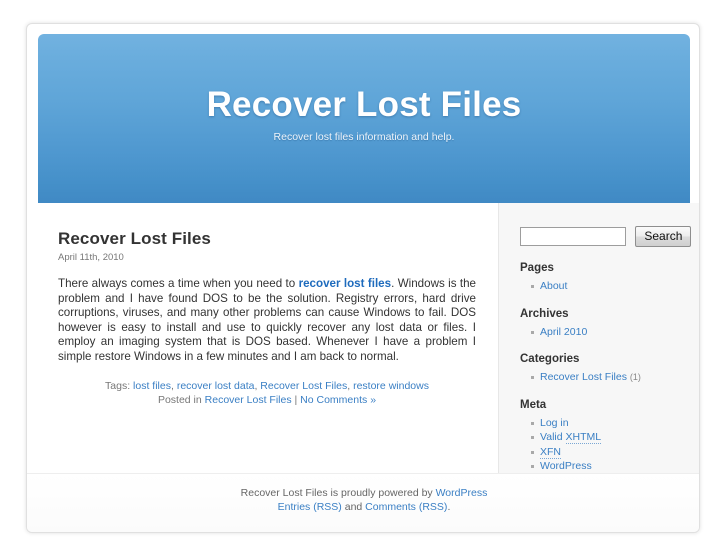 Image resolution: width=727 pixels, height=545 pixels. Describe the element at coordinates (610, 466) in the screenshot. I see `list-item: WordPress` at that location.